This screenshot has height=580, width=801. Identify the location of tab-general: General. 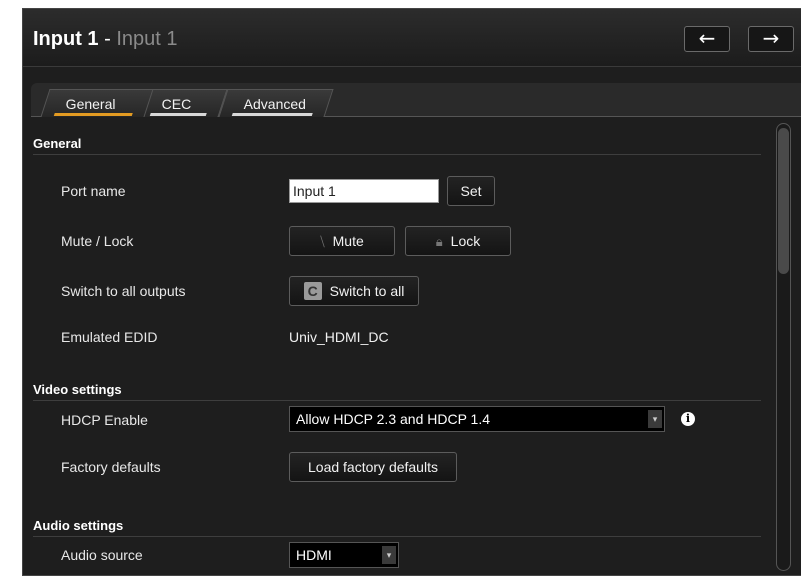
(97, 103).